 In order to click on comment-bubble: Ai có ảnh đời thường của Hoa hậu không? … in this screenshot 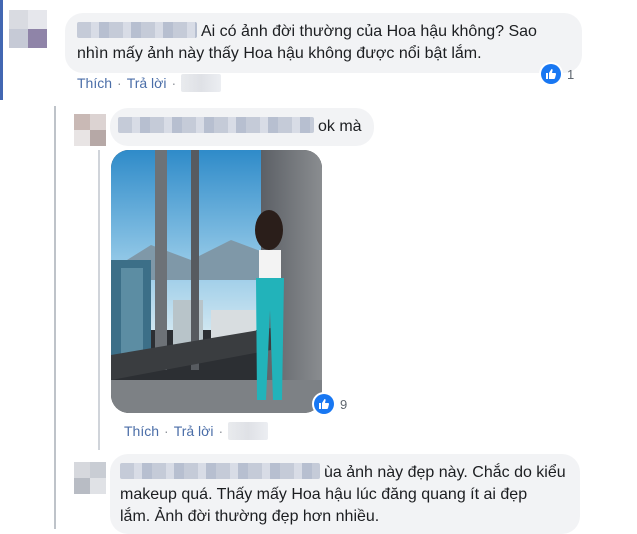, I will do `click(323, 43)`.